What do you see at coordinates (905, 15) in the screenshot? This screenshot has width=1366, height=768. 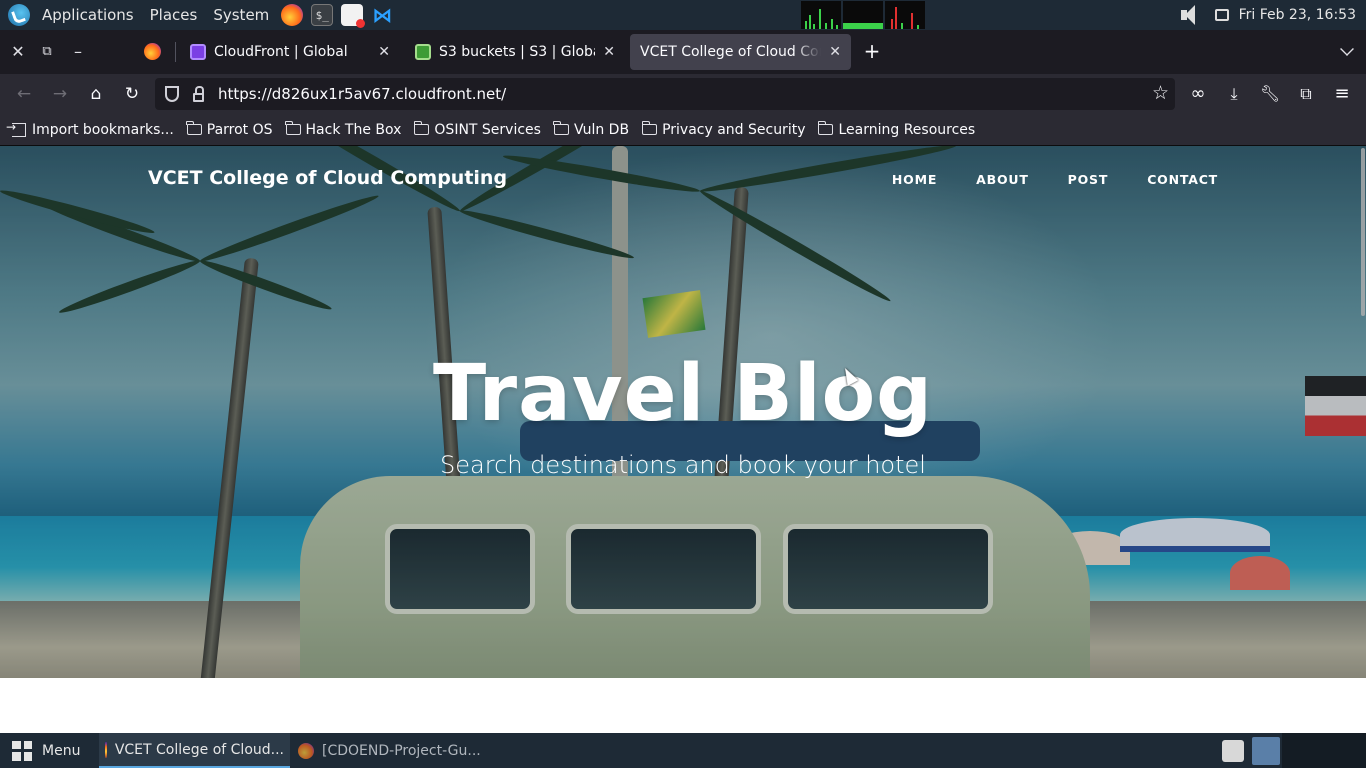 I see `network-graph` at bounding box center [905, 15].